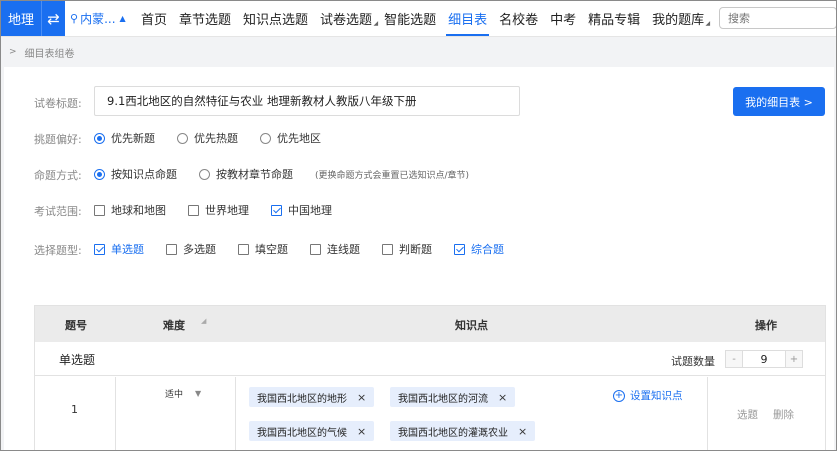  I want to click on type-option-fill: 填空题, so click(263, 249).